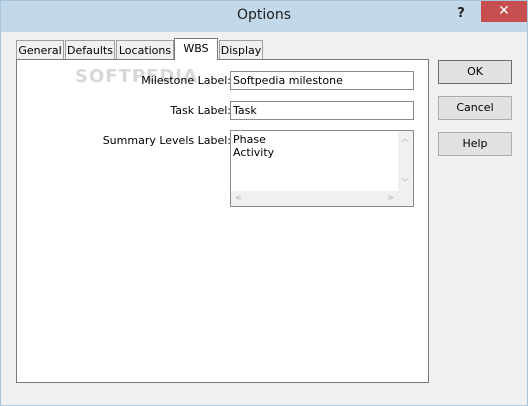 This screenshot has width=528, height=406. I want to click on task-label: Task Label:, so click(200, 110).